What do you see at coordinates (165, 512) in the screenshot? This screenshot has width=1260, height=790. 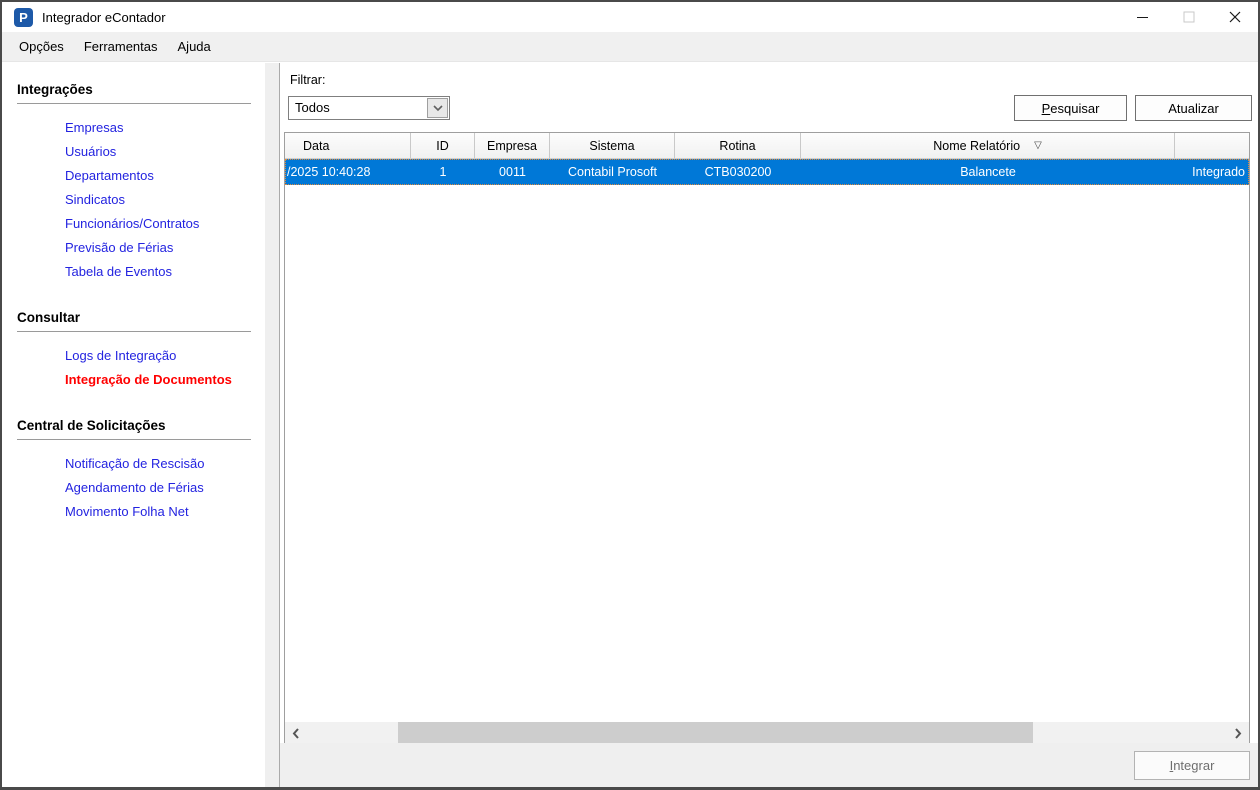 I see `sidebar-item-movimento-folha-net: Movimento Folha Net` at bounding box center [165, 512].